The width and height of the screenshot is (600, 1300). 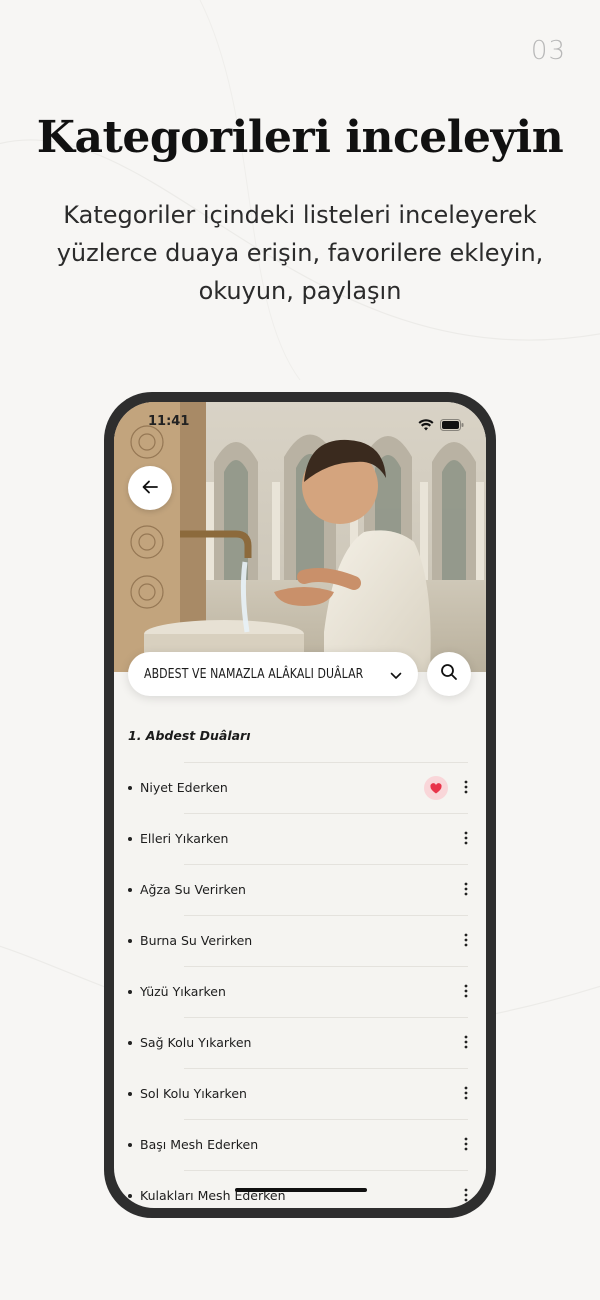 What do you see at coordinates (196, 1042) in the screenshot?
I see `list-item-label: Sağ Kolu Yıkarken` at bounding box center [196, 1042].